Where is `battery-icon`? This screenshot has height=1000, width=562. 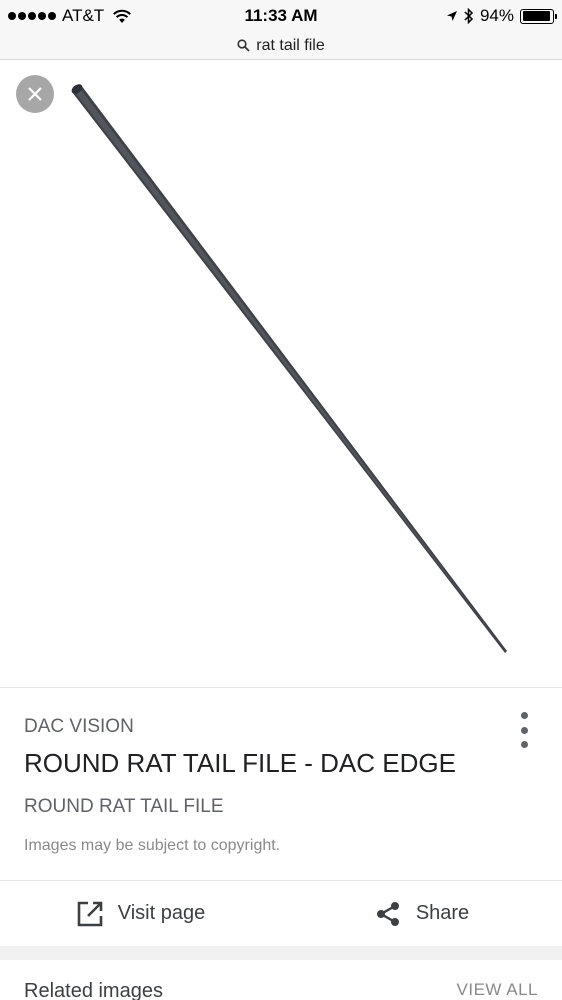
battery-icon is located at coordinates (538, 16).